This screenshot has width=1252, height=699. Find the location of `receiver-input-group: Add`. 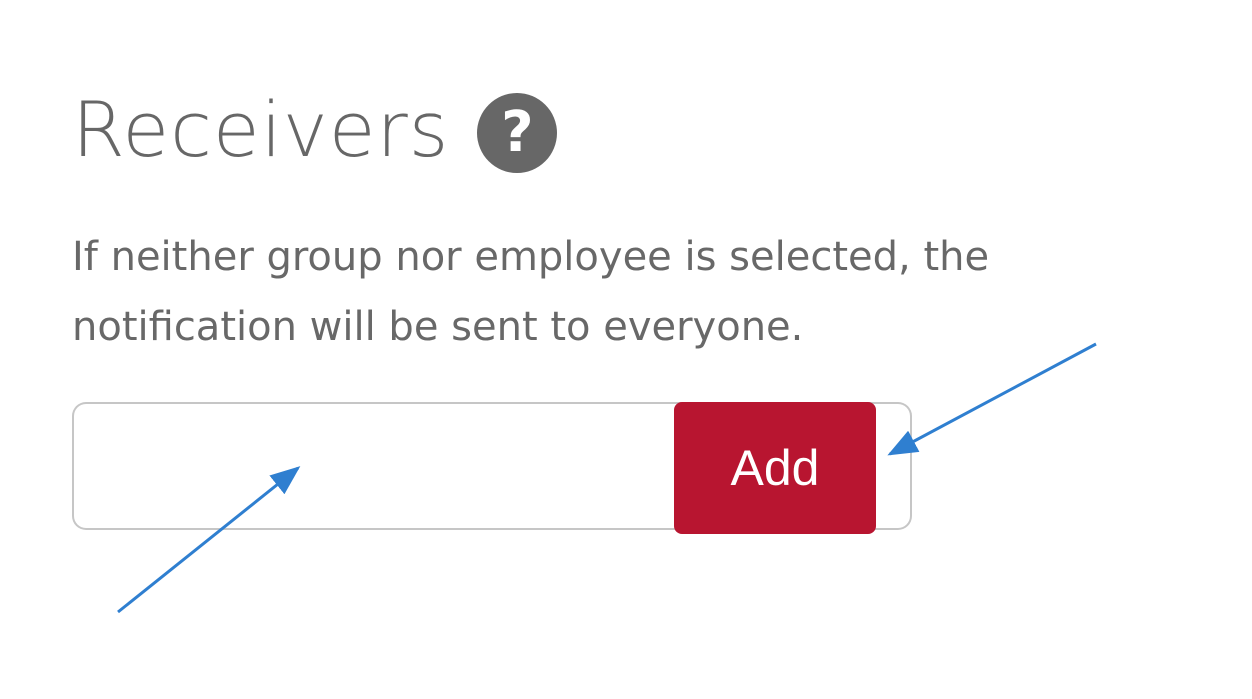

receiver-input-group: Add is located at coordinates (492, 468).